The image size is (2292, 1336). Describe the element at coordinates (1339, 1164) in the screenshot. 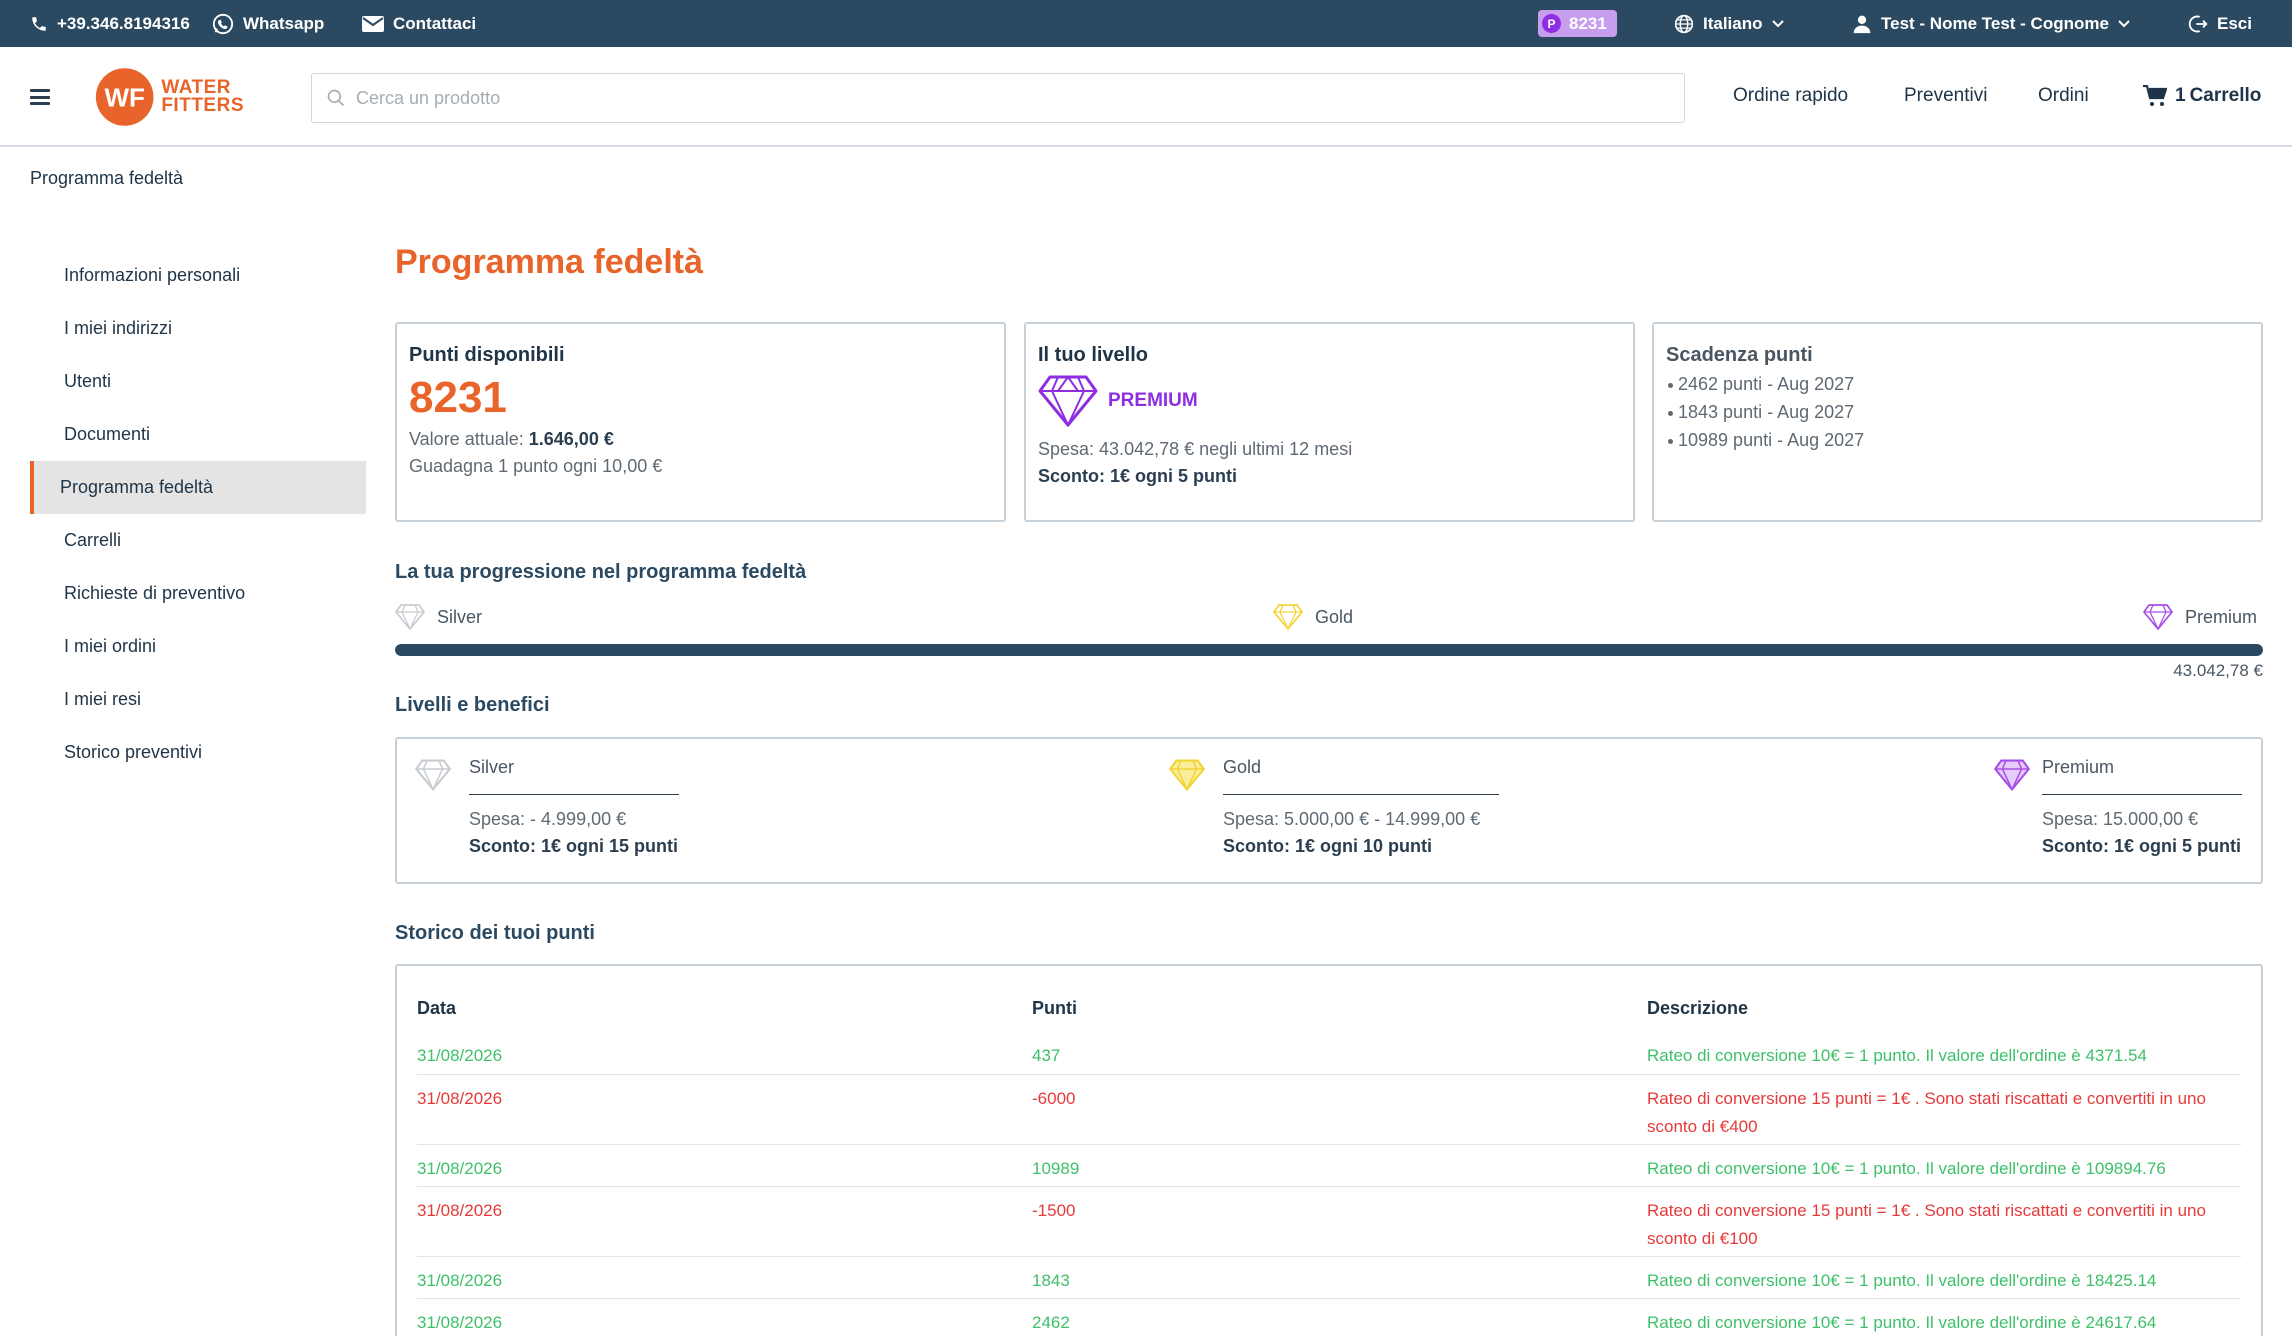

I see `row-points: 10989` at that location.